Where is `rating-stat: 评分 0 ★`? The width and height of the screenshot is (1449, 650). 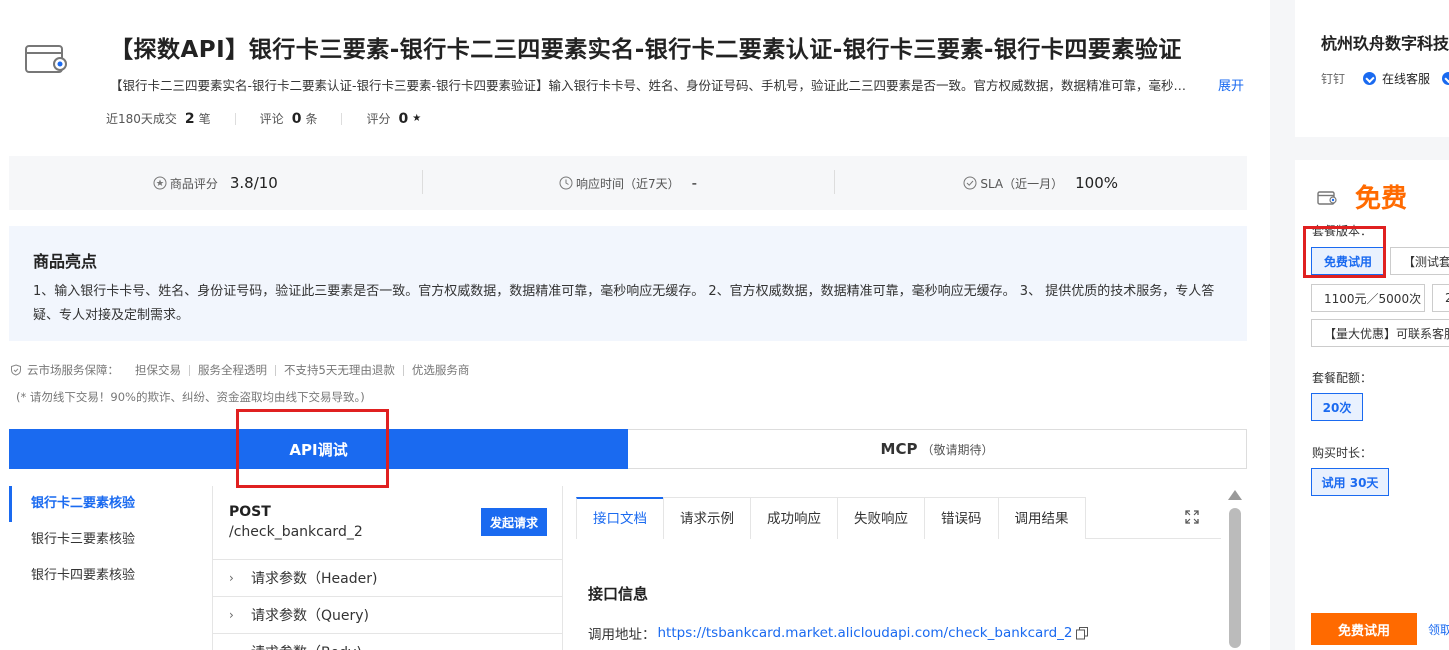 rating-stat: 评分 0 ★ is located at coordinates (394, 118).